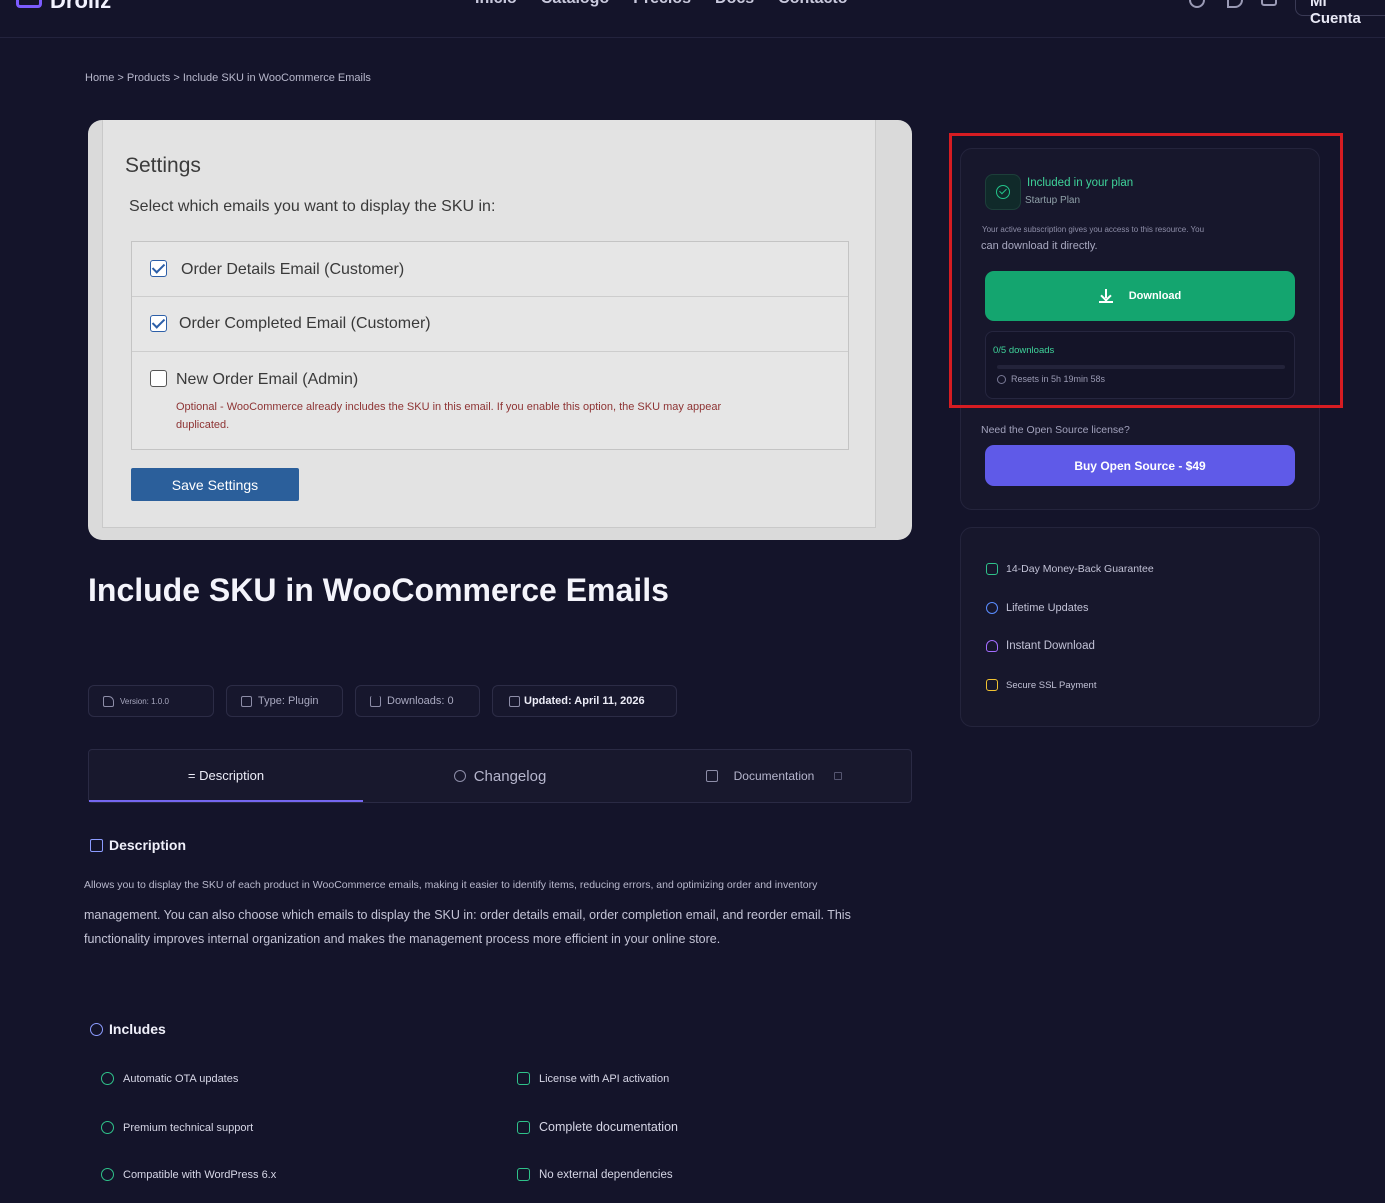  Describe the element at coordinates (288, 701) in the screenshot. I see `type-text: Type: Plugin` at that location.